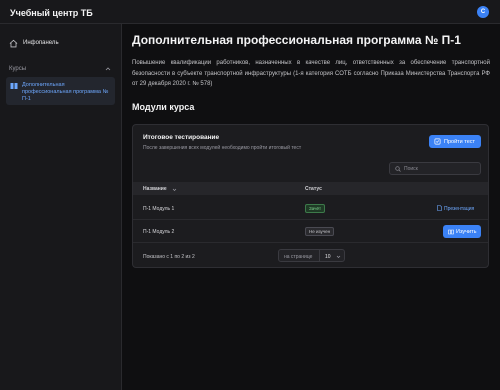 This screenshot has width=500, height=390. I want to click on module-name: П-1 Модуль 2, so click(159, 232).